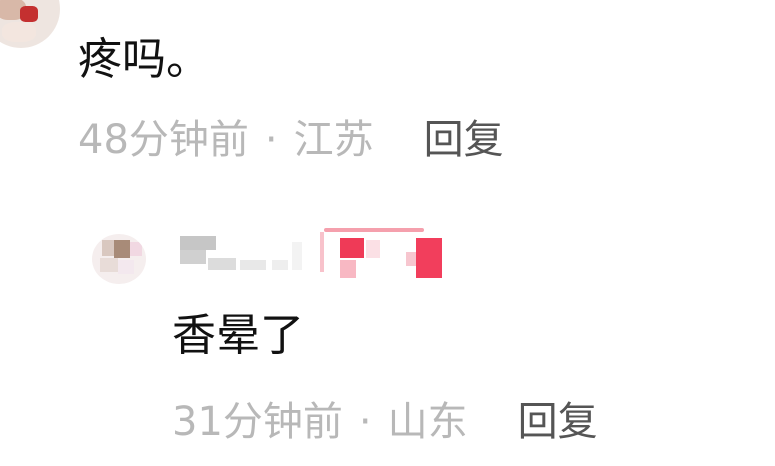 Image resolution: width=775 pixels, height=466 pixels. I want to click on user-badge-icon, so click(382, 254).